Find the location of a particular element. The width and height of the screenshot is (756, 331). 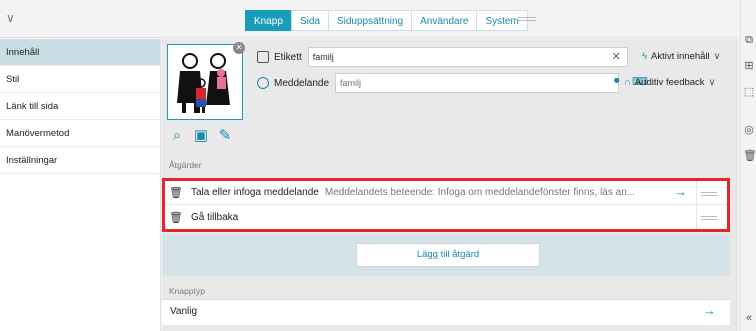

actions-section-label: Åtgärder is located at coordinates (185, 165).